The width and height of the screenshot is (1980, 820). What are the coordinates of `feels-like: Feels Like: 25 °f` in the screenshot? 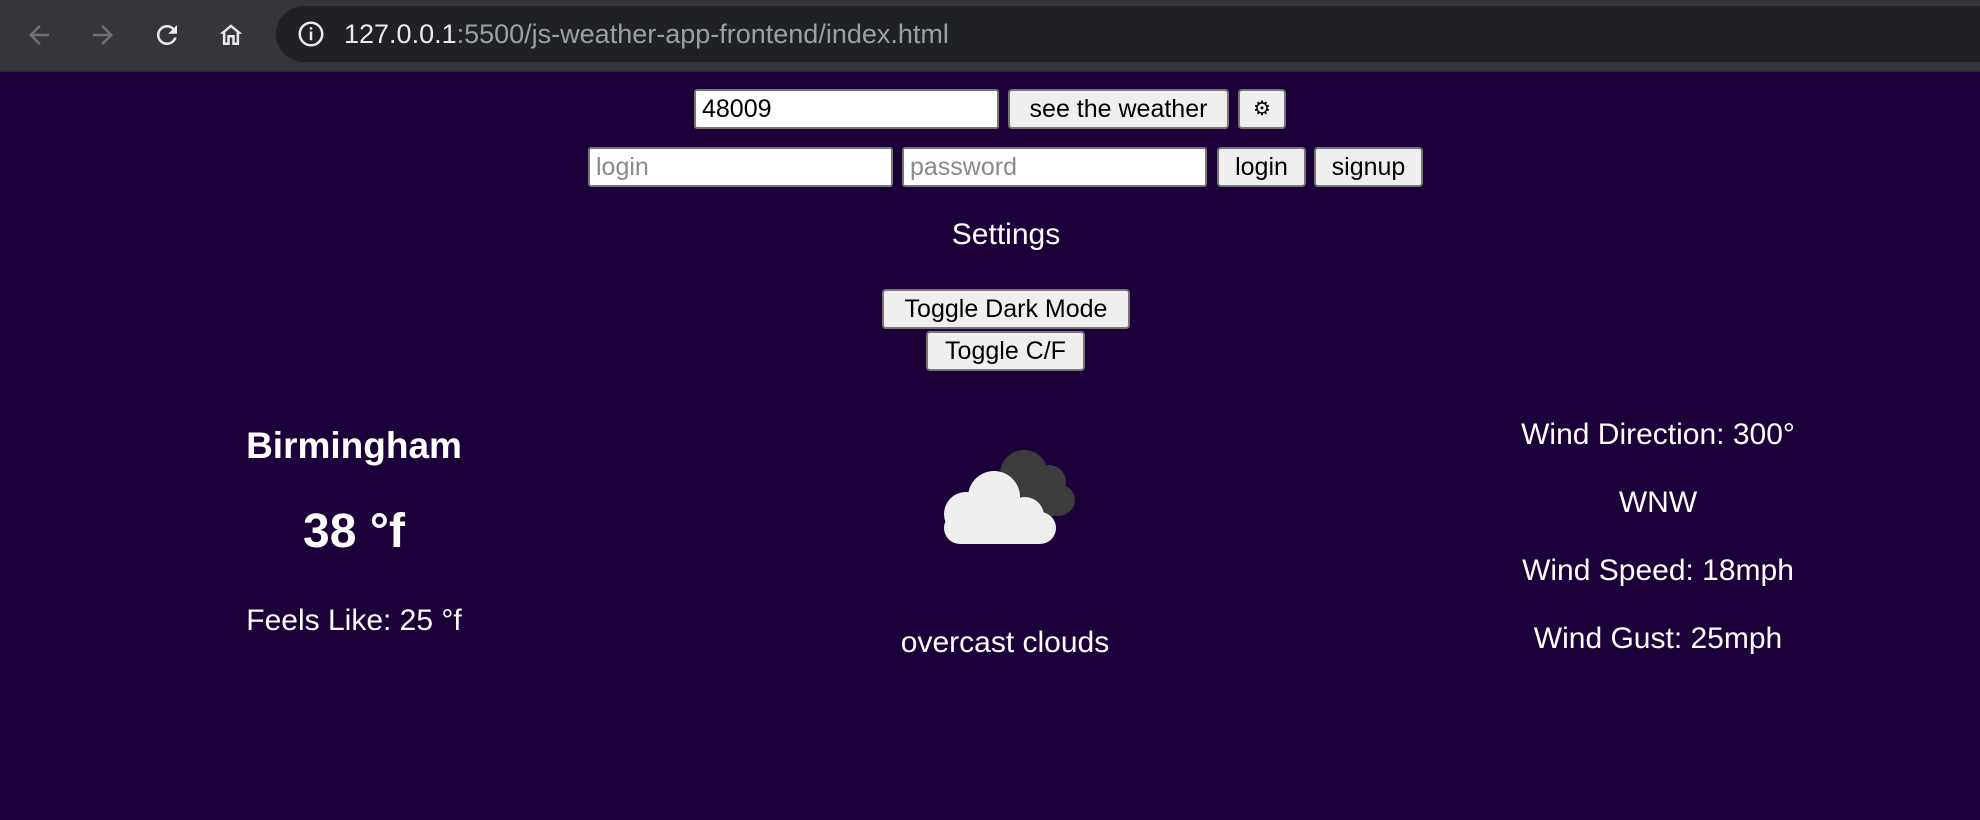 It's located at (354, 620).